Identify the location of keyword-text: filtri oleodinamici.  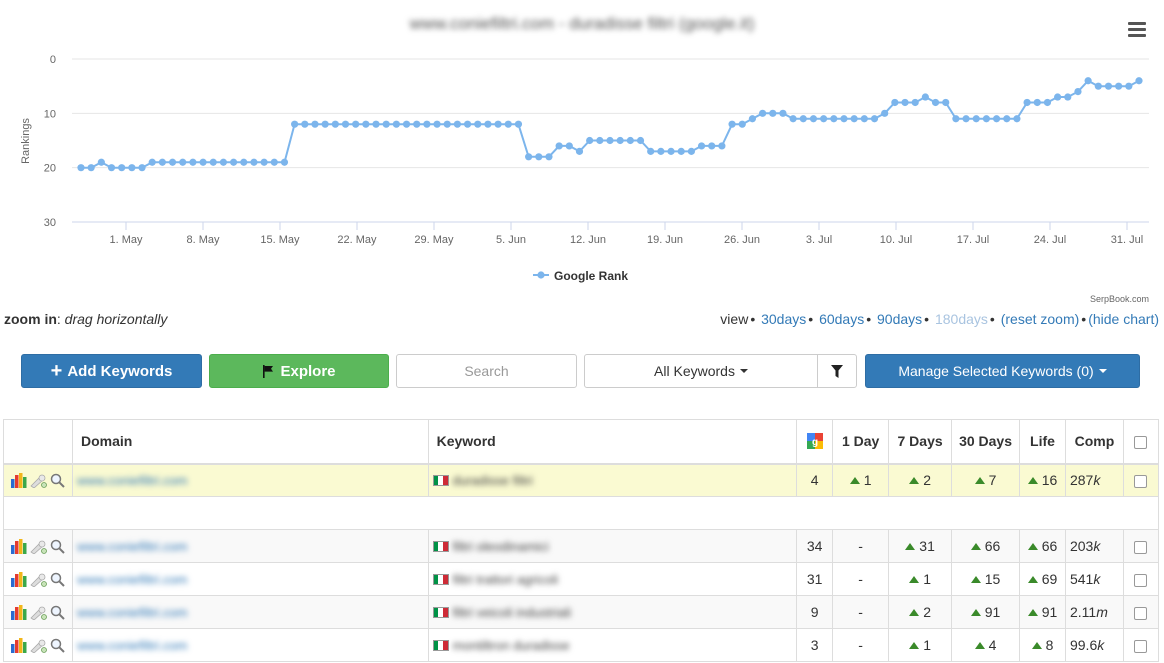
(500, 546).